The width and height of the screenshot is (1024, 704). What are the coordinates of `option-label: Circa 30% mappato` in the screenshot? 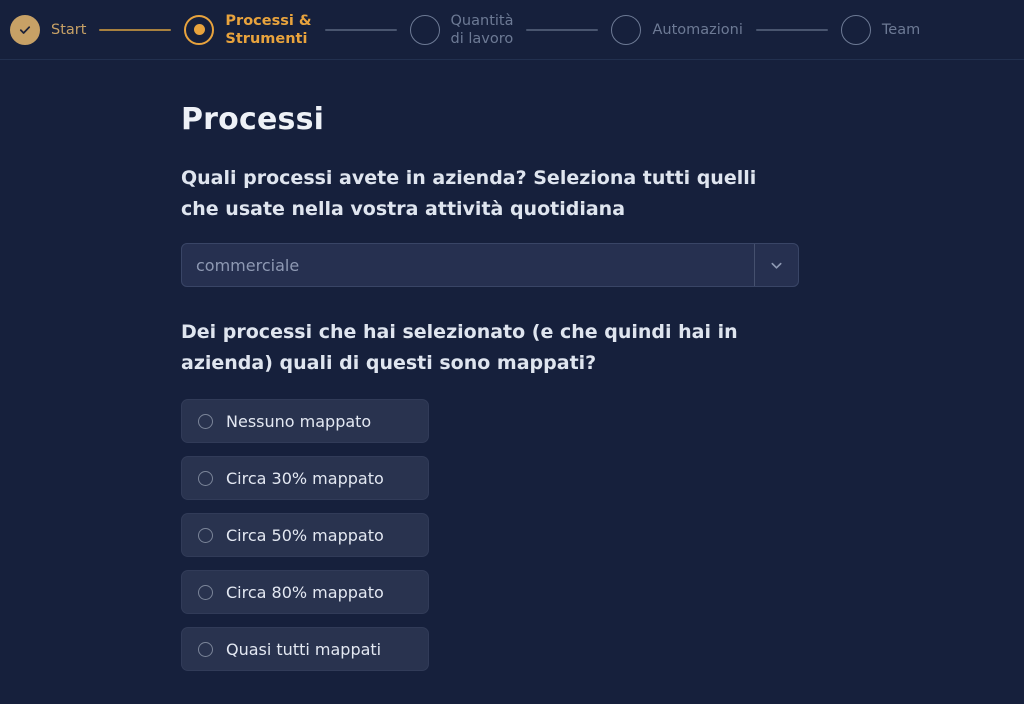 It's located at (305, 478).